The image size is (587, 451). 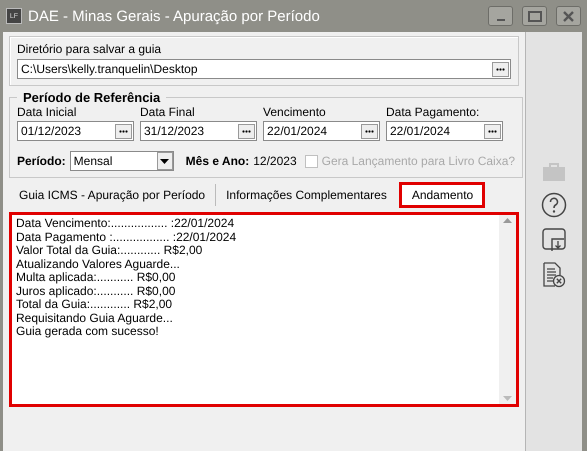 I want to click on close-icon, so click(x=568, y=16).